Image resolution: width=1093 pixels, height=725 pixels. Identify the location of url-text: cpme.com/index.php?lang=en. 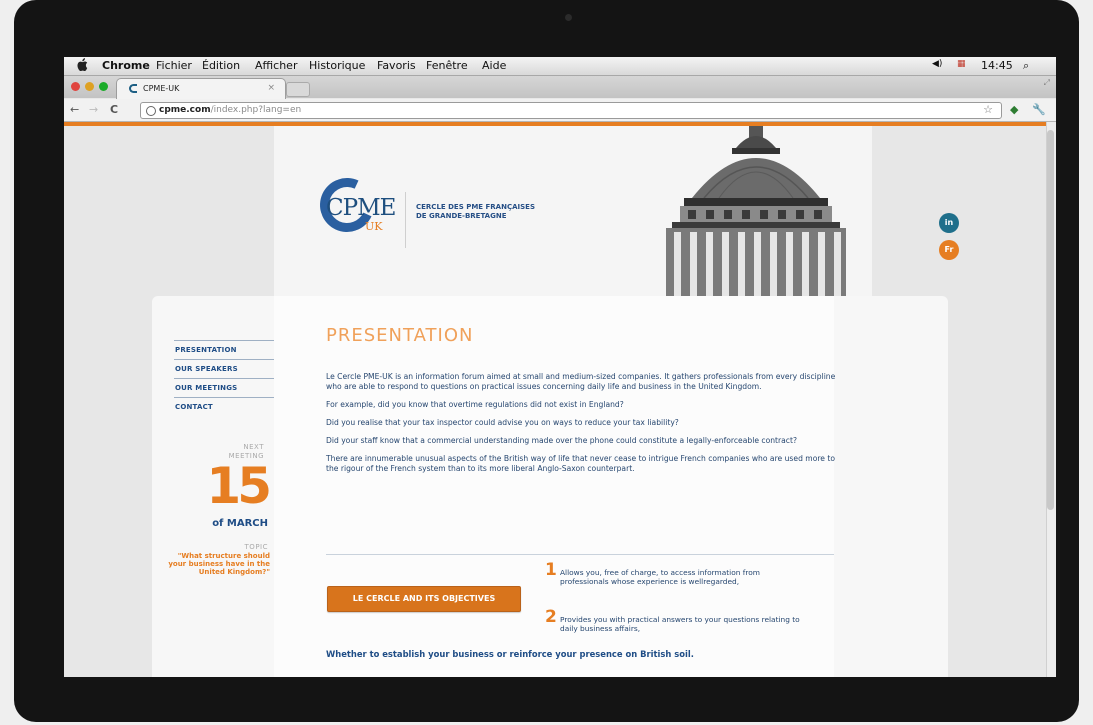
(230, 110).